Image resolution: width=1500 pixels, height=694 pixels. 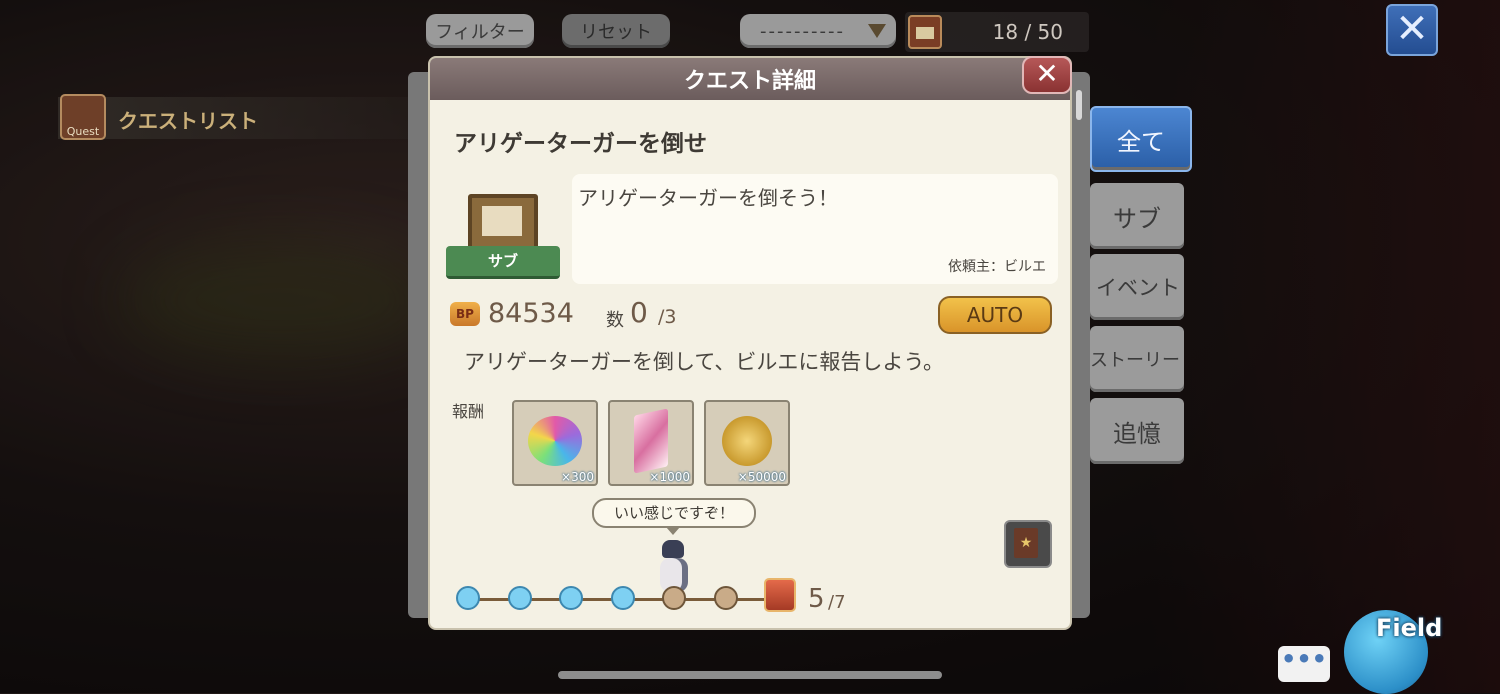 What do you see at coordinates (925, 32) in the screenshot?
I see `quest-board-icon` at bounding box center [925, 32].